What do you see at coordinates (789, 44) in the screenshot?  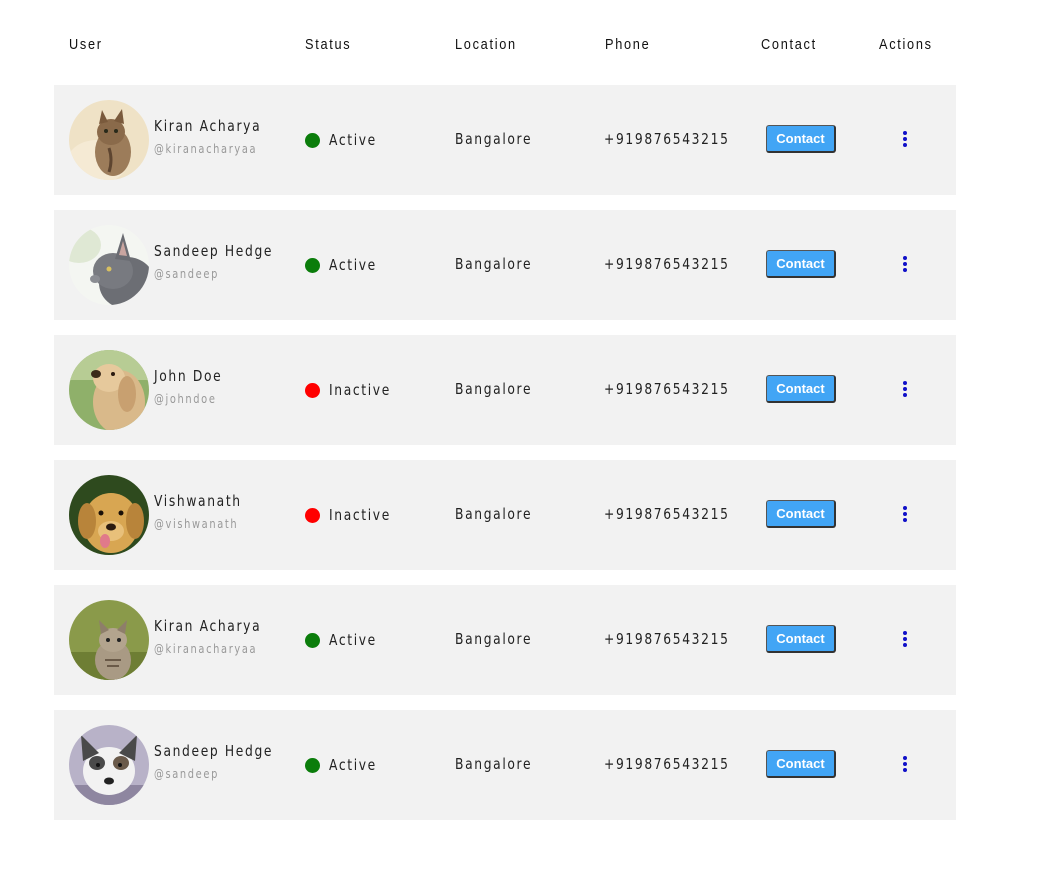 I see `column-header-contact: Contact` at bounding box center [789, 44].